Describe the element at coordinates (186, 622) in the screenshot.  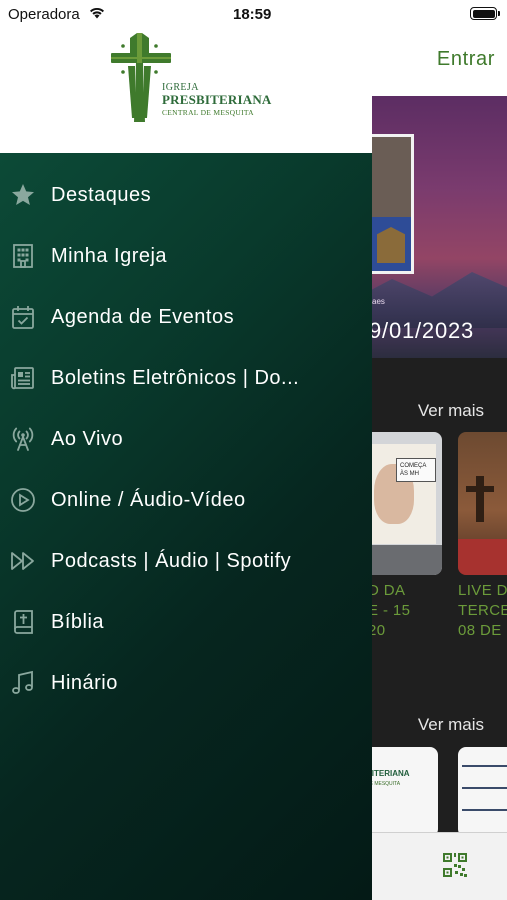
I see `menu-item-biblia: Bíblia` at that location.